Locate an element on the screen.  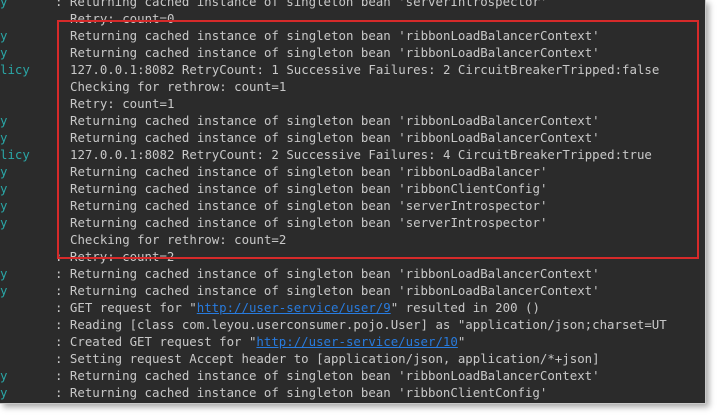
log-text: Checking for rethrow: count=2 is located at coordinates (178, 239).